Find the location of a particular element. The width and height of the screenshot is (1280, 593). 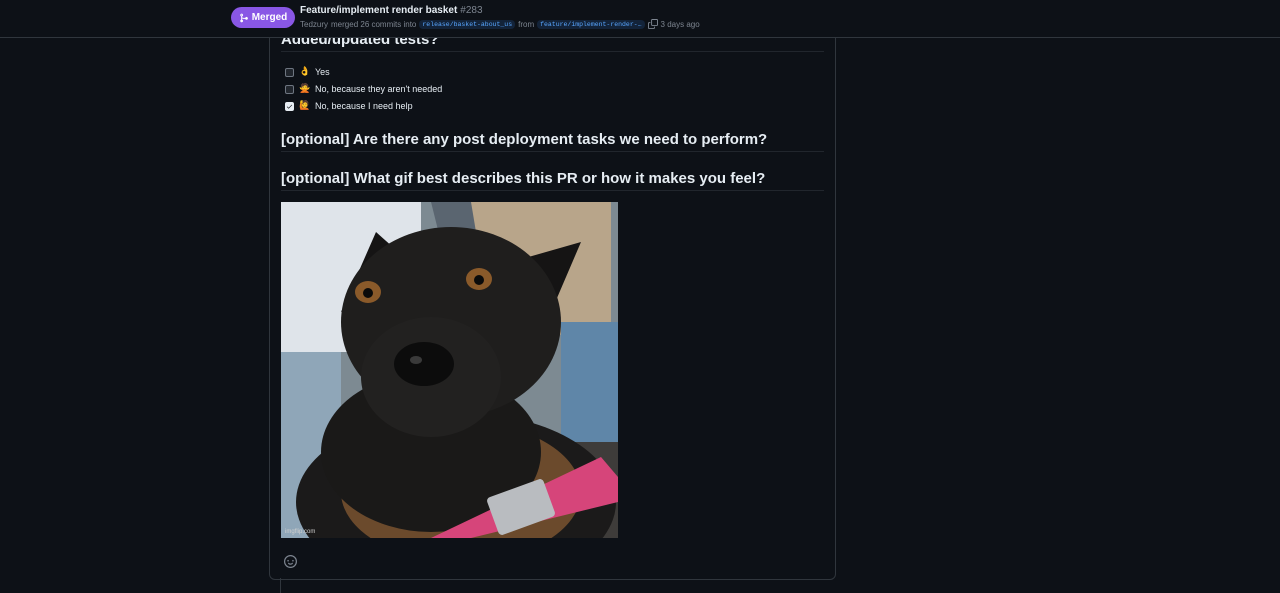

base-branch: release/basket-about_us is located at coordinates (467, 24).